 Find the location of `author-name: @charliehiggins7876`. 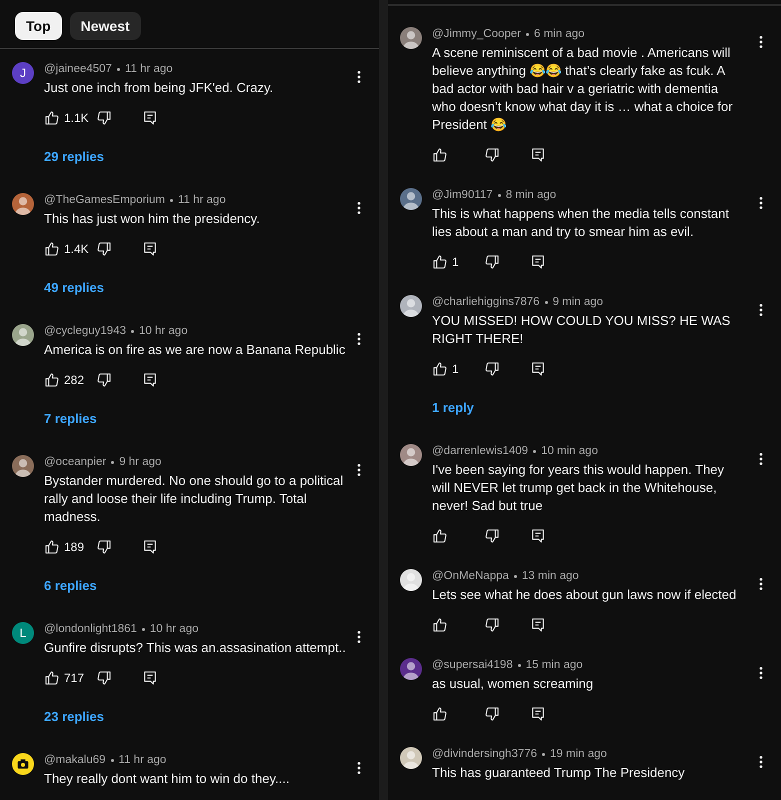

author-name: @charliehiggins7876 is located at coordinates (486, 302).